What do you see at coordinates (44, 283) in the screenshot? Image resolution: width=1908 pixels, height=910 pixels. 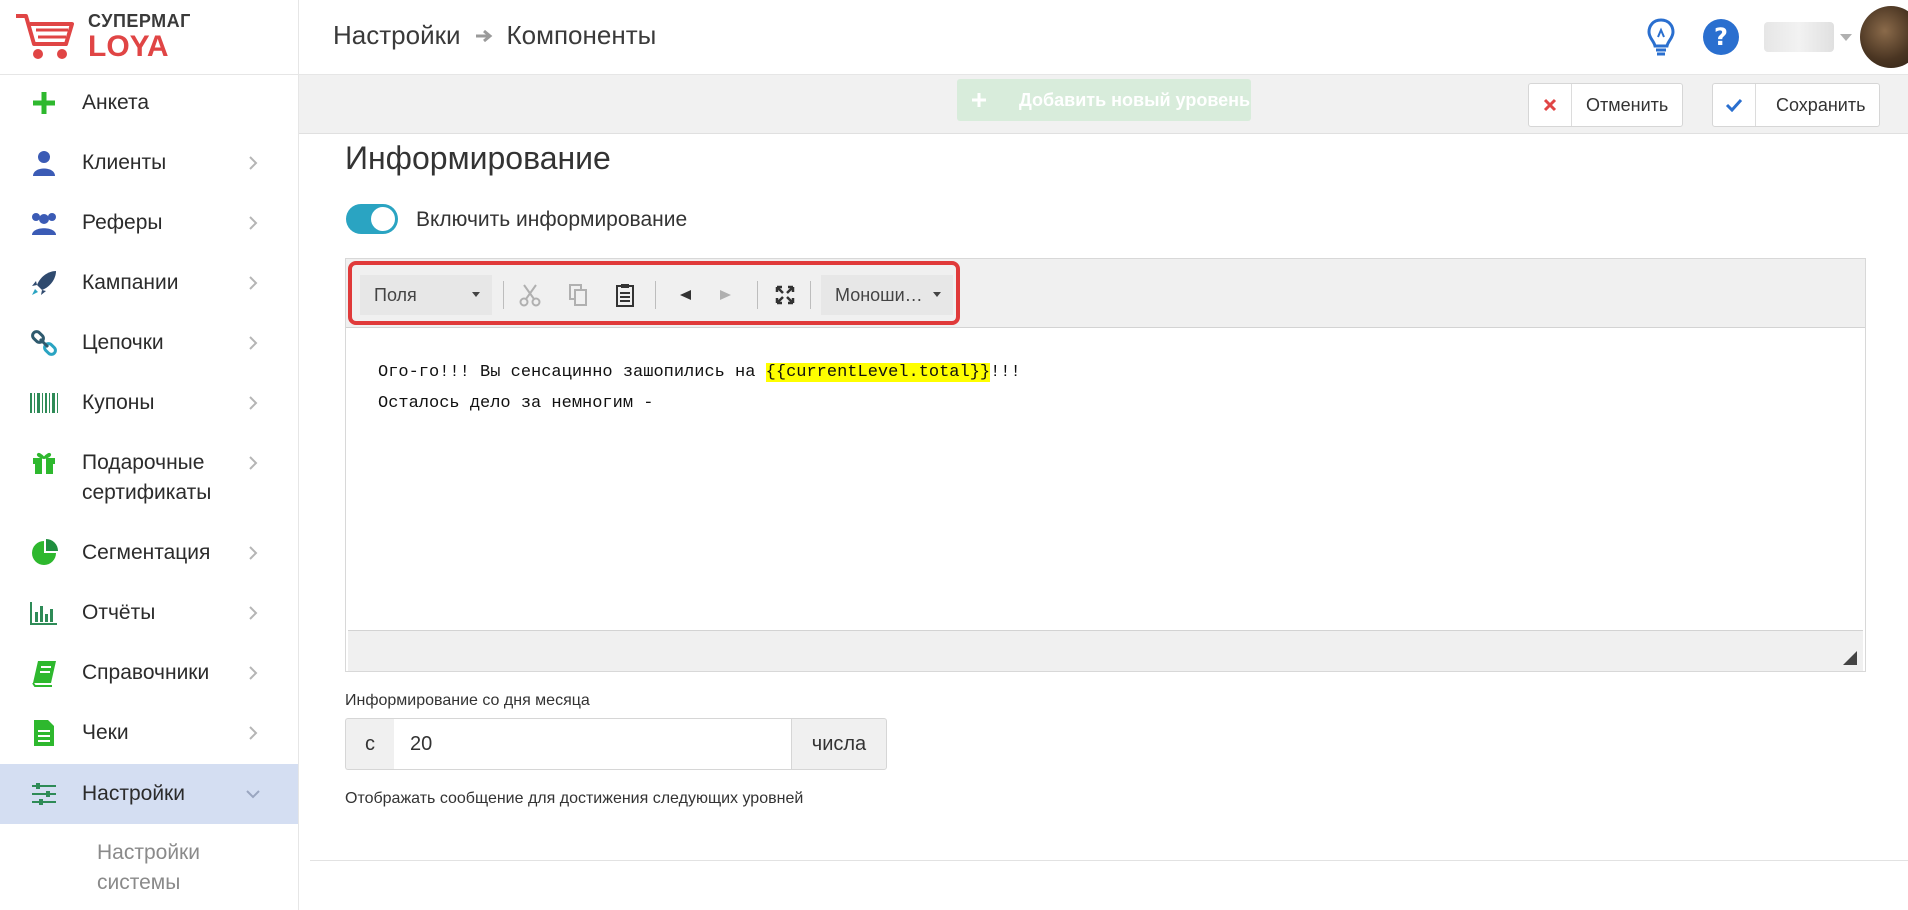 I see `rocket-icon` at bounding box center [44, 283].